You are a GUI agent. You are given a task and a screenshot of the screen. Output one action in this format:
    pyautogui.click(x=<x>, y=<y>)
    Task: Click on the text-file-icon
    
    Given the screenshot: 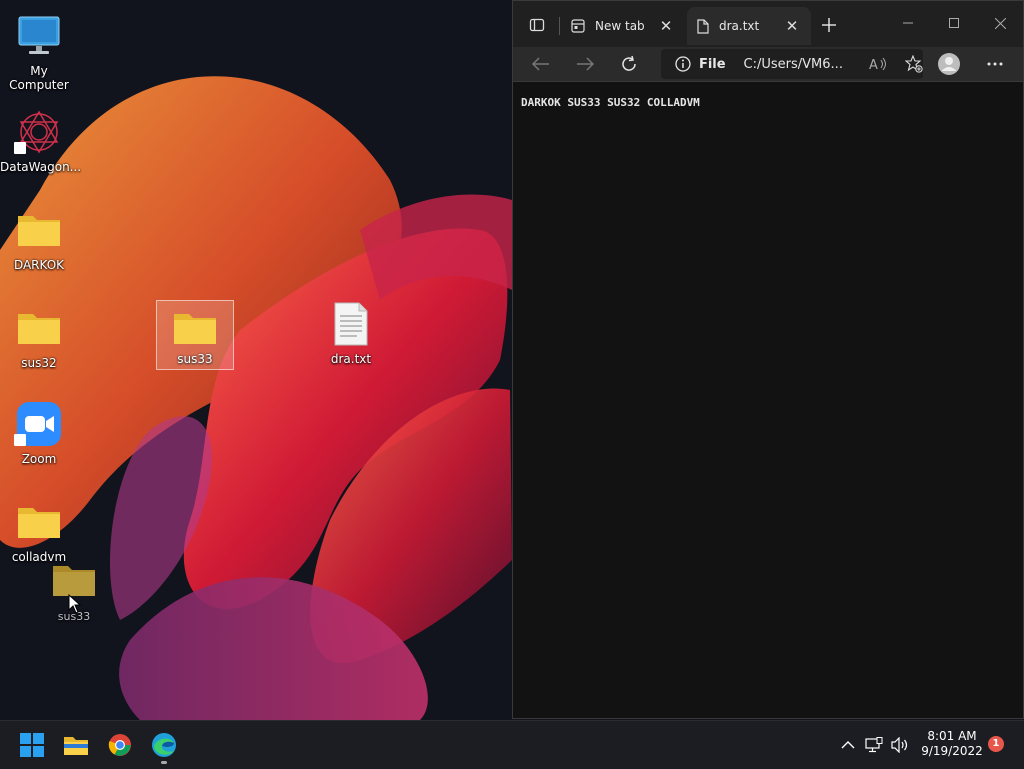 What is the action you would take?
    pyautogui.click(x=351, y=324)
    